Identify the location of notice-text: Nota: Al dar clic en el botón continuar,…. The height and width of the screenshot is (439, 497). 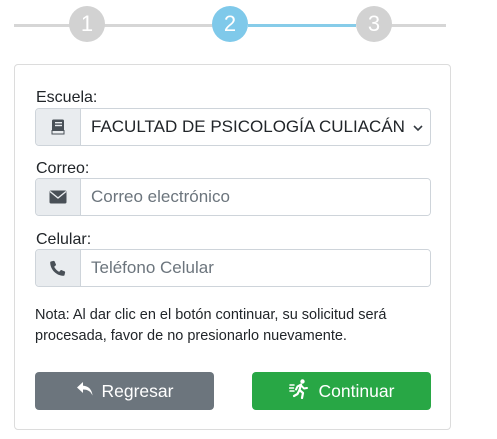
(211, 325).